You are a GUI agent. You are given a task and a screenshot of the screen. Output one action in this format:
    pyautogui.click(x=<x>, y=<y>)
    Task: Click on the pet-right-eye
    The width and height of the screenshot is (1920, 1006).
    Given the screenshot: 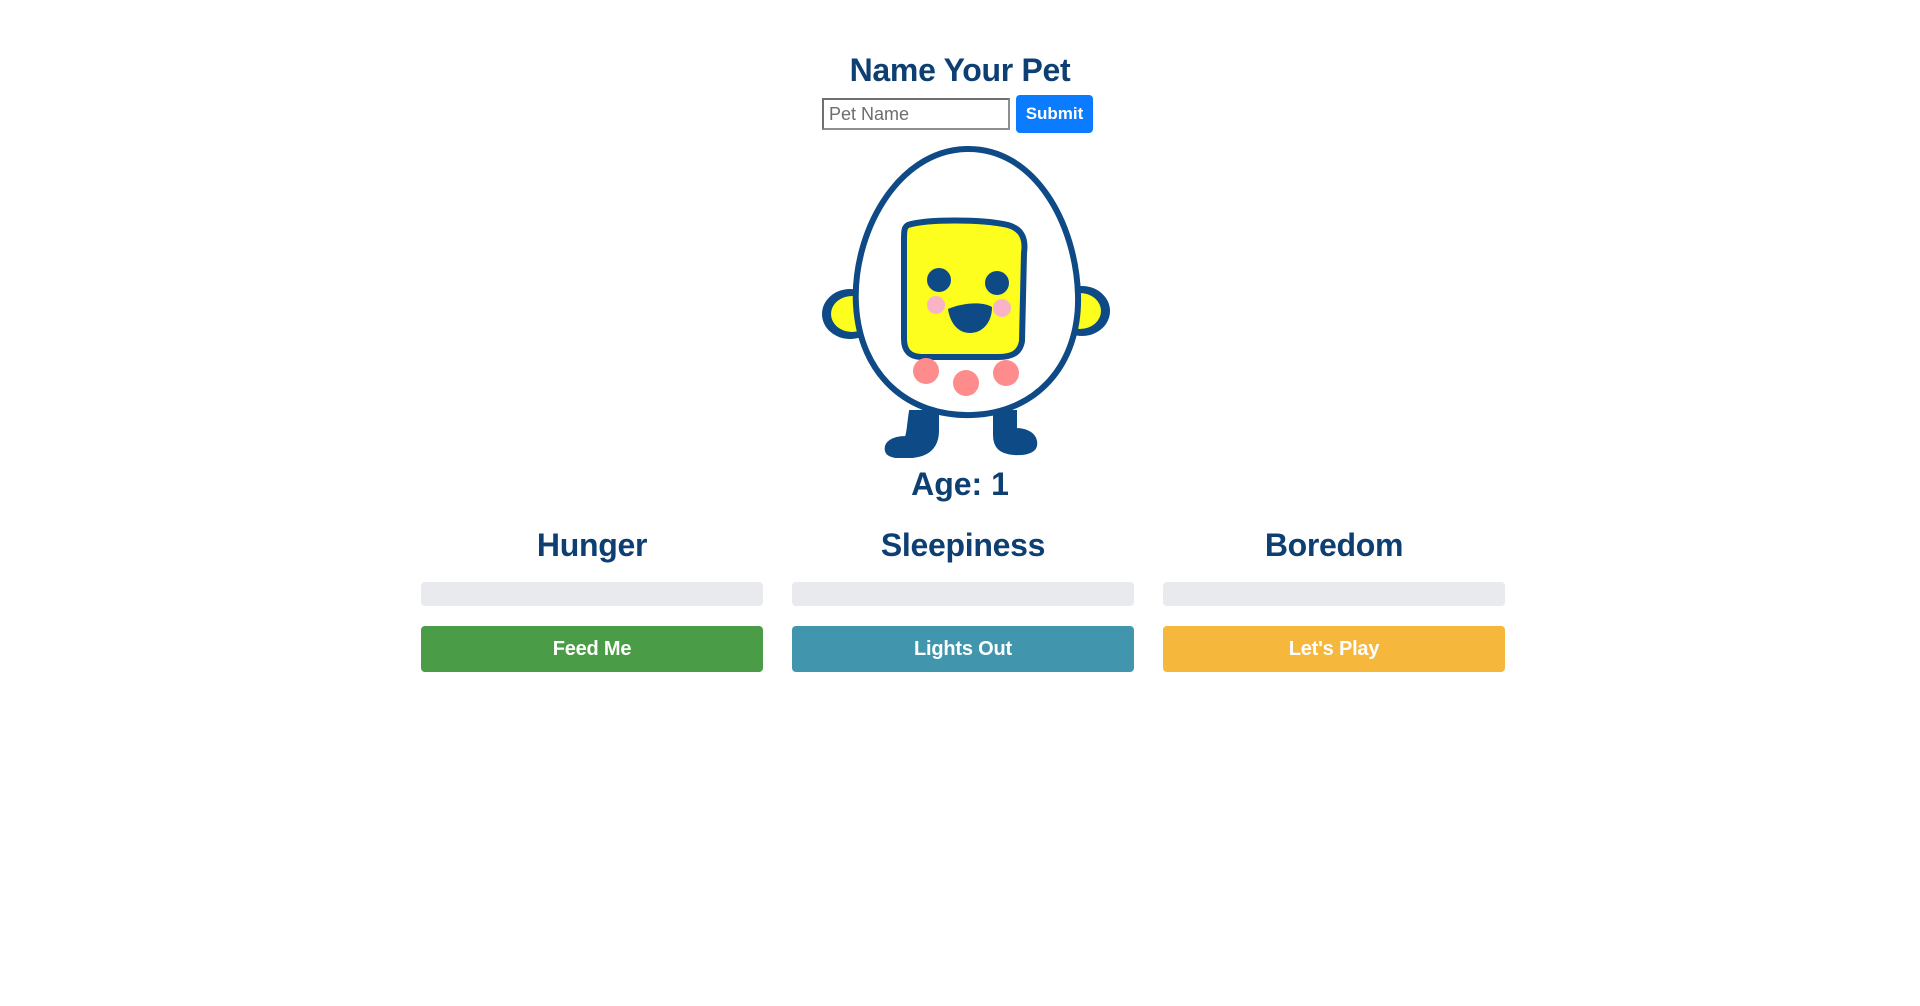 What is the action you would take?
    pyautogui.click(x=997, y=283)
    